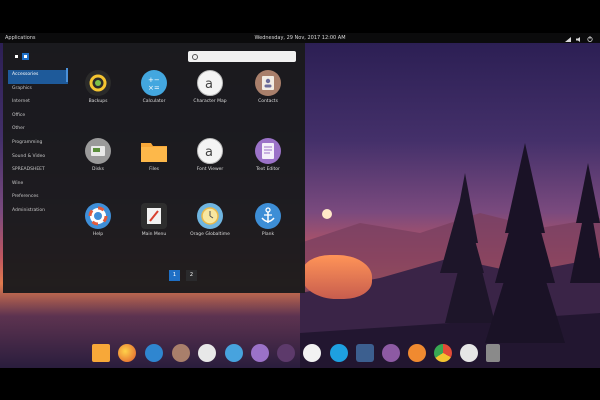  I want to click on calculator-icon: +− ×=, so click(154, 83).